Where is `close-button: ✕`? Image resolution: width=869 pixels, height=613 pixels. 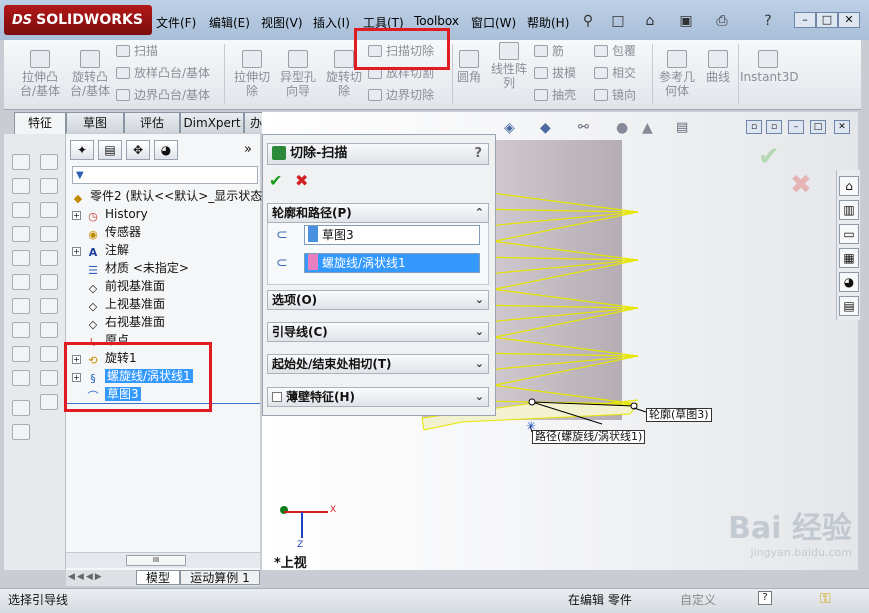 close-button: ✕ is located at coordinates (849, 20).